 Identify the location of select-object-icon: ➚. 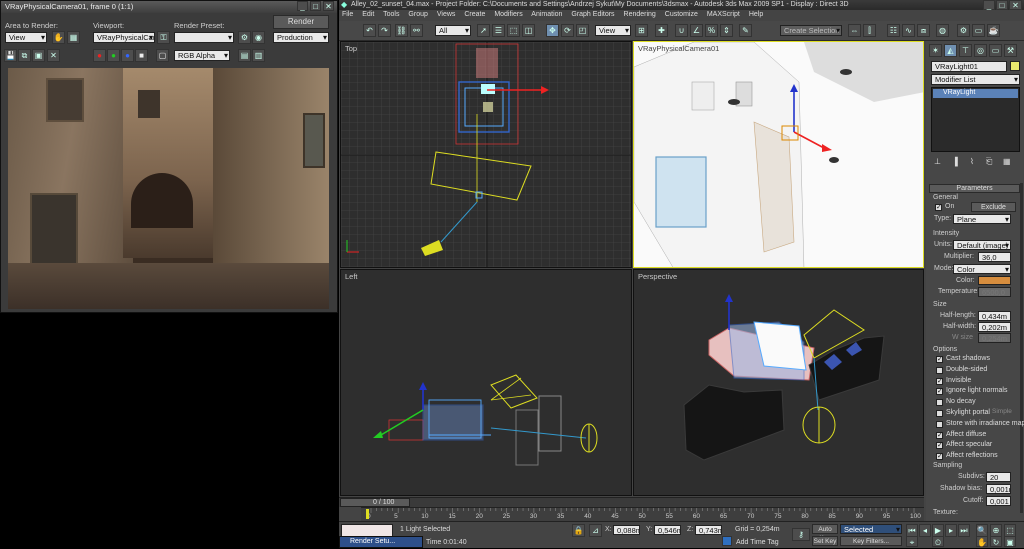
(483, 30).